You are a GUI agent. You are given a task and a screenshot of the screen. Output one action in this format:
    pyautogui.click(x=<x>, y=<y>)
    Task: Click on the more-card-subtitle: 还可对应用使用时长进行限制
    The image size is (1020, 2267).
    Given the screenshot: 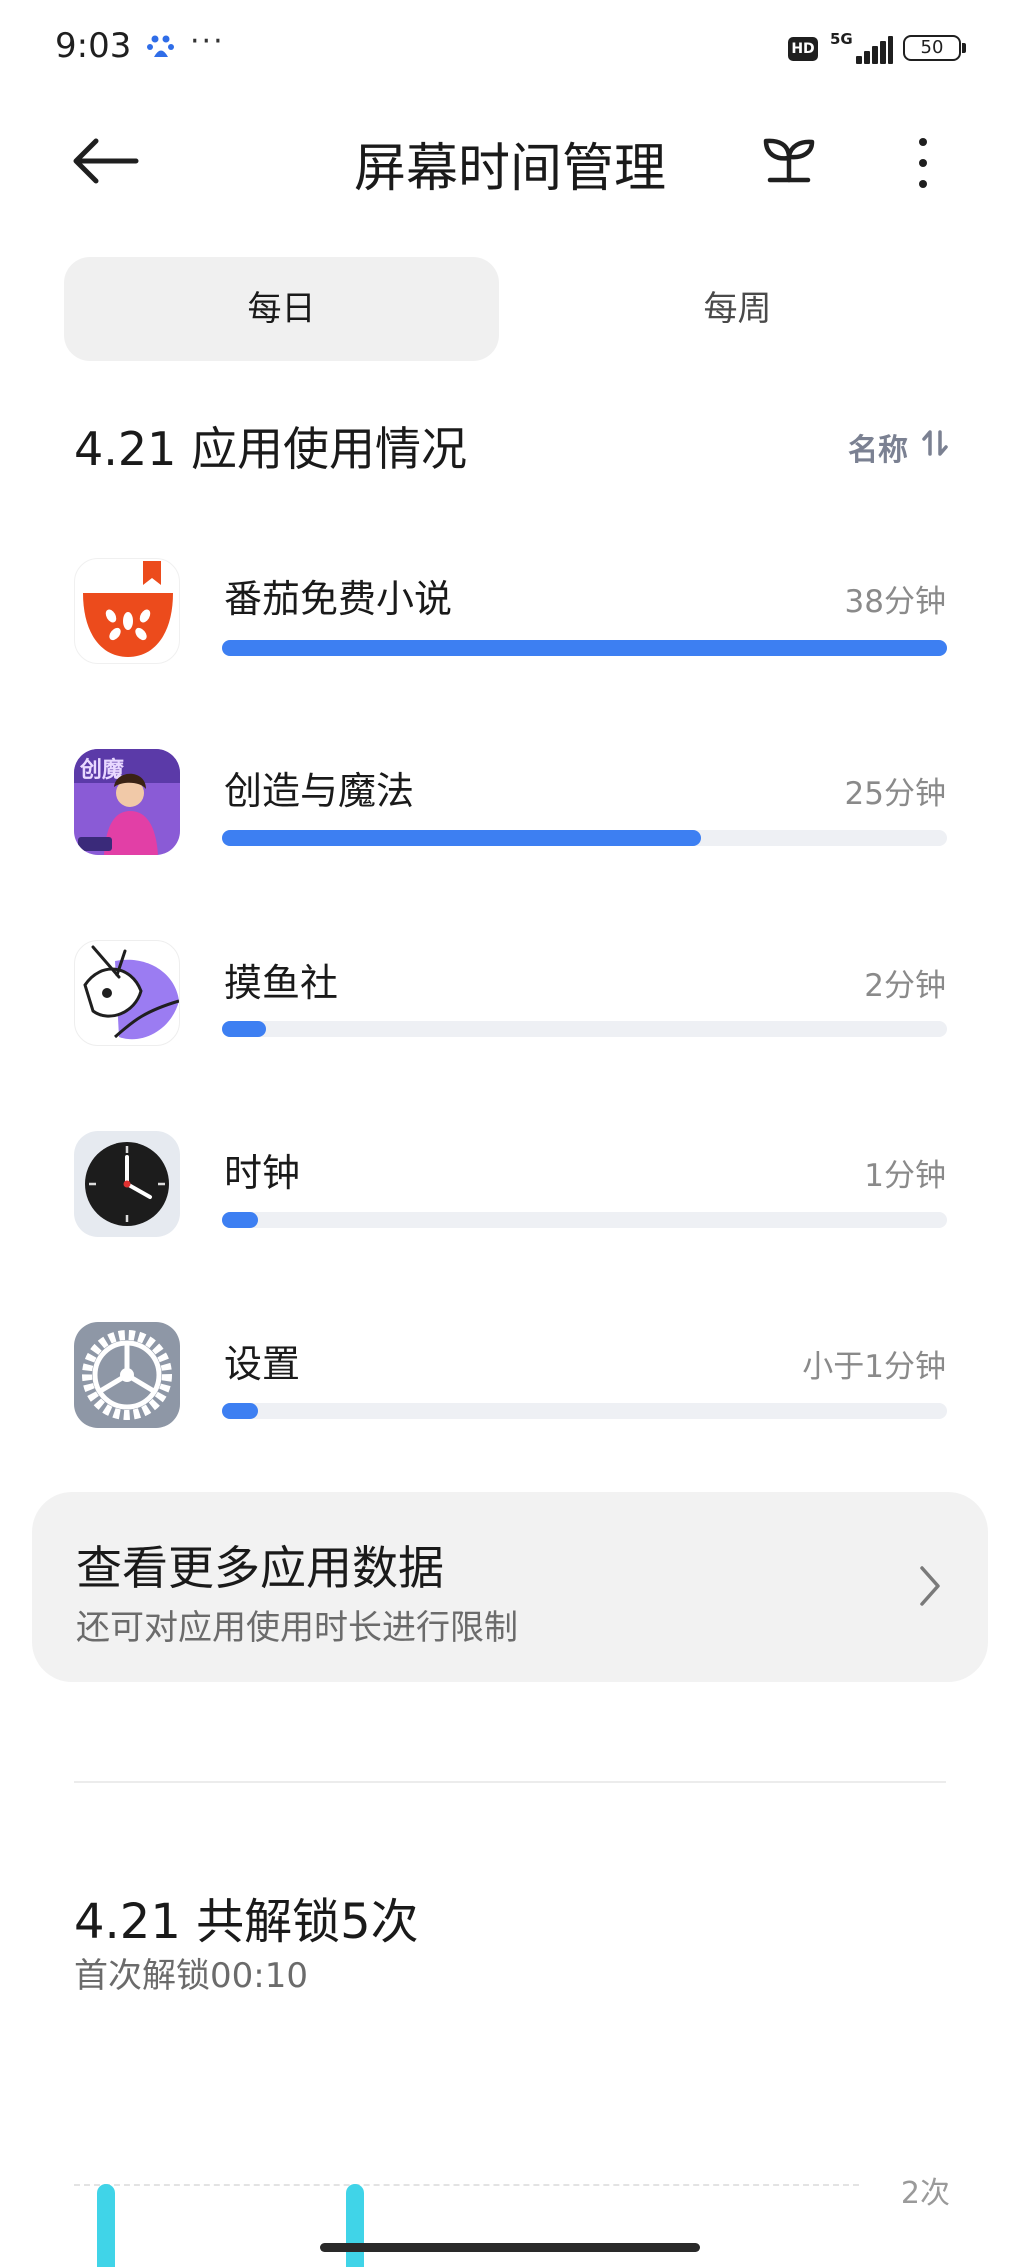 What is the action you would take?
    pyautogui.click(x=297, y=1628)
    